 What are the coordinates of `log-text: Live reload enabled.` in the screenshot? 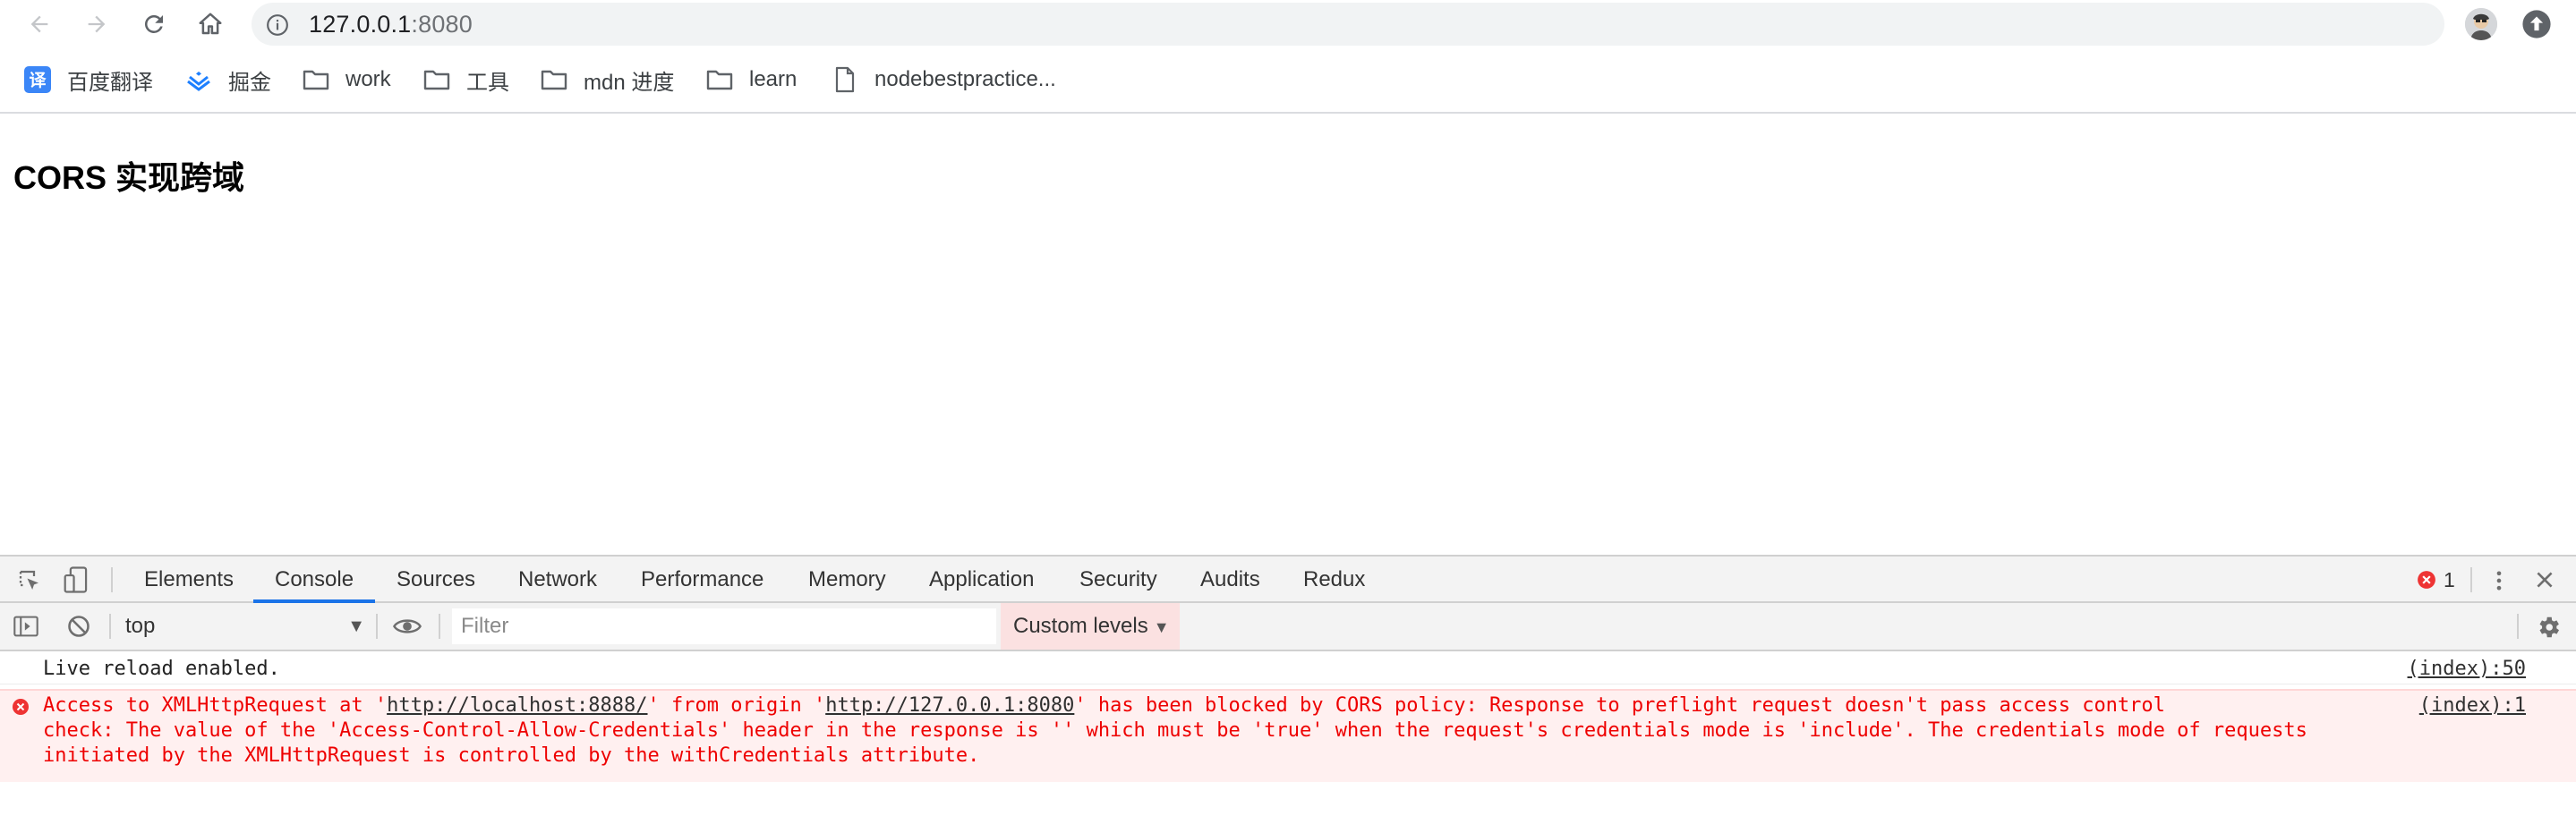 It's located at (161, 669).